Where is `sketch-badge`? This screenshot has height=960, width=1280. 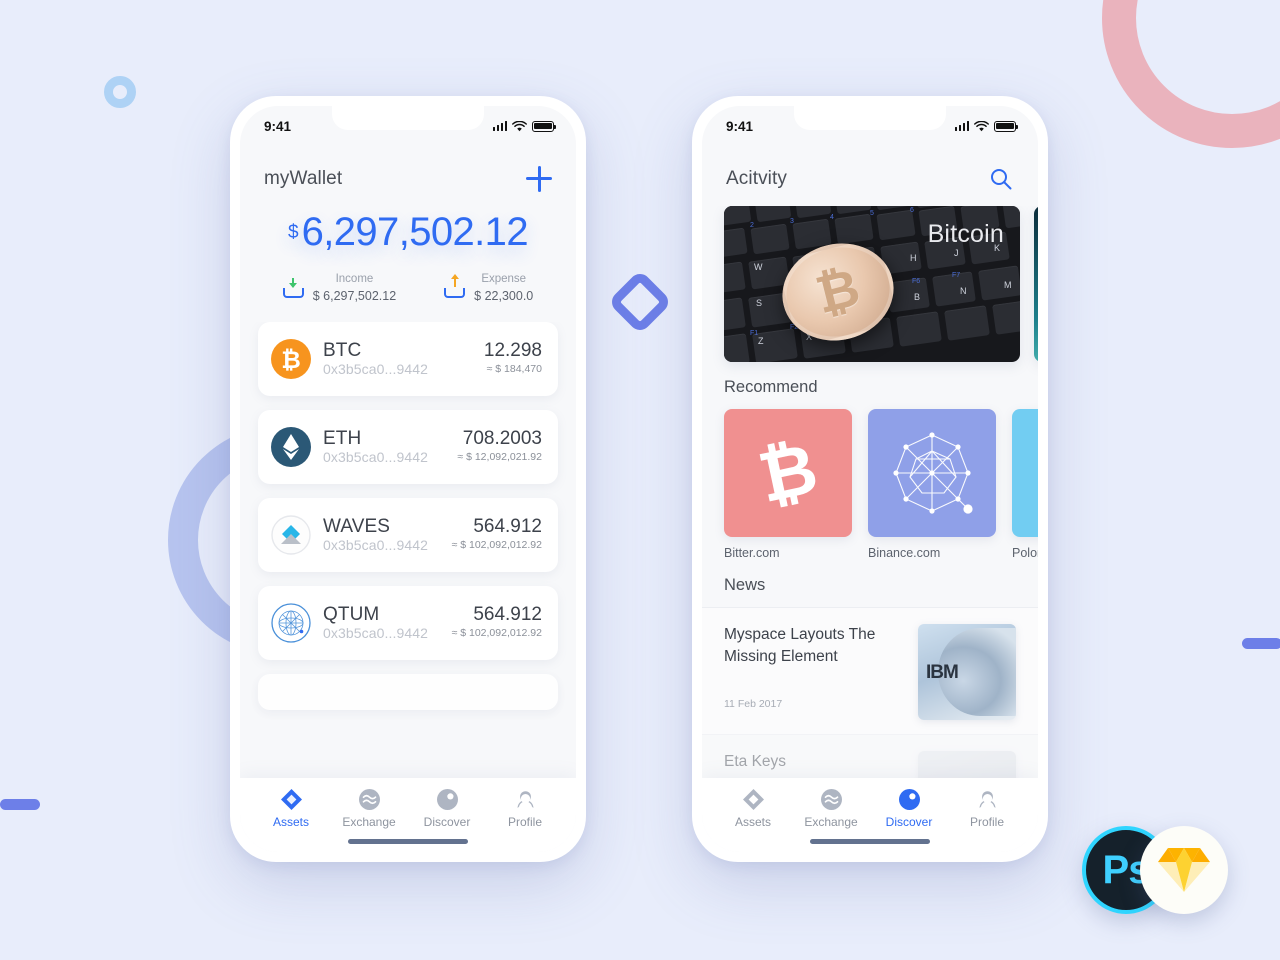
sketch-badge is located at coordinates (1184, 870).